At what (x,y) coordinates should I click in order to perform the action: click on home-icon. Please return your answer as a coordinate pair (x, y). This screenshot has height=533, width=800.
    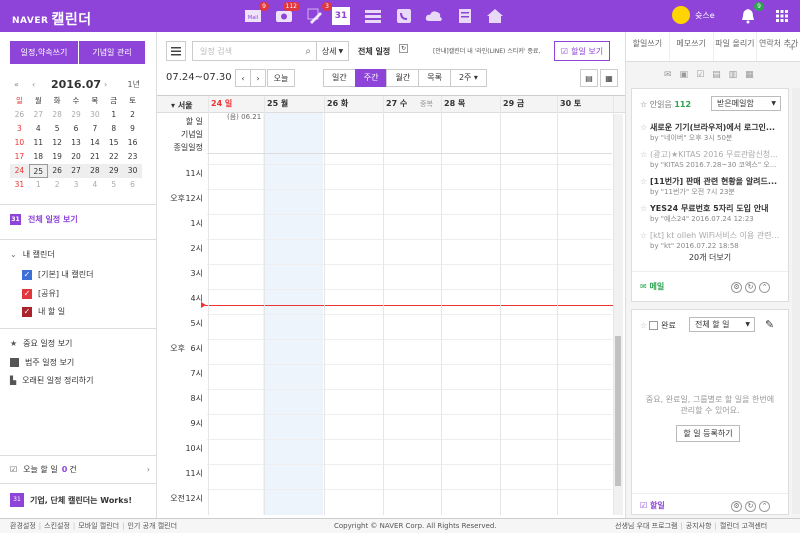
    Looking at the image, I should click on (495, 16).